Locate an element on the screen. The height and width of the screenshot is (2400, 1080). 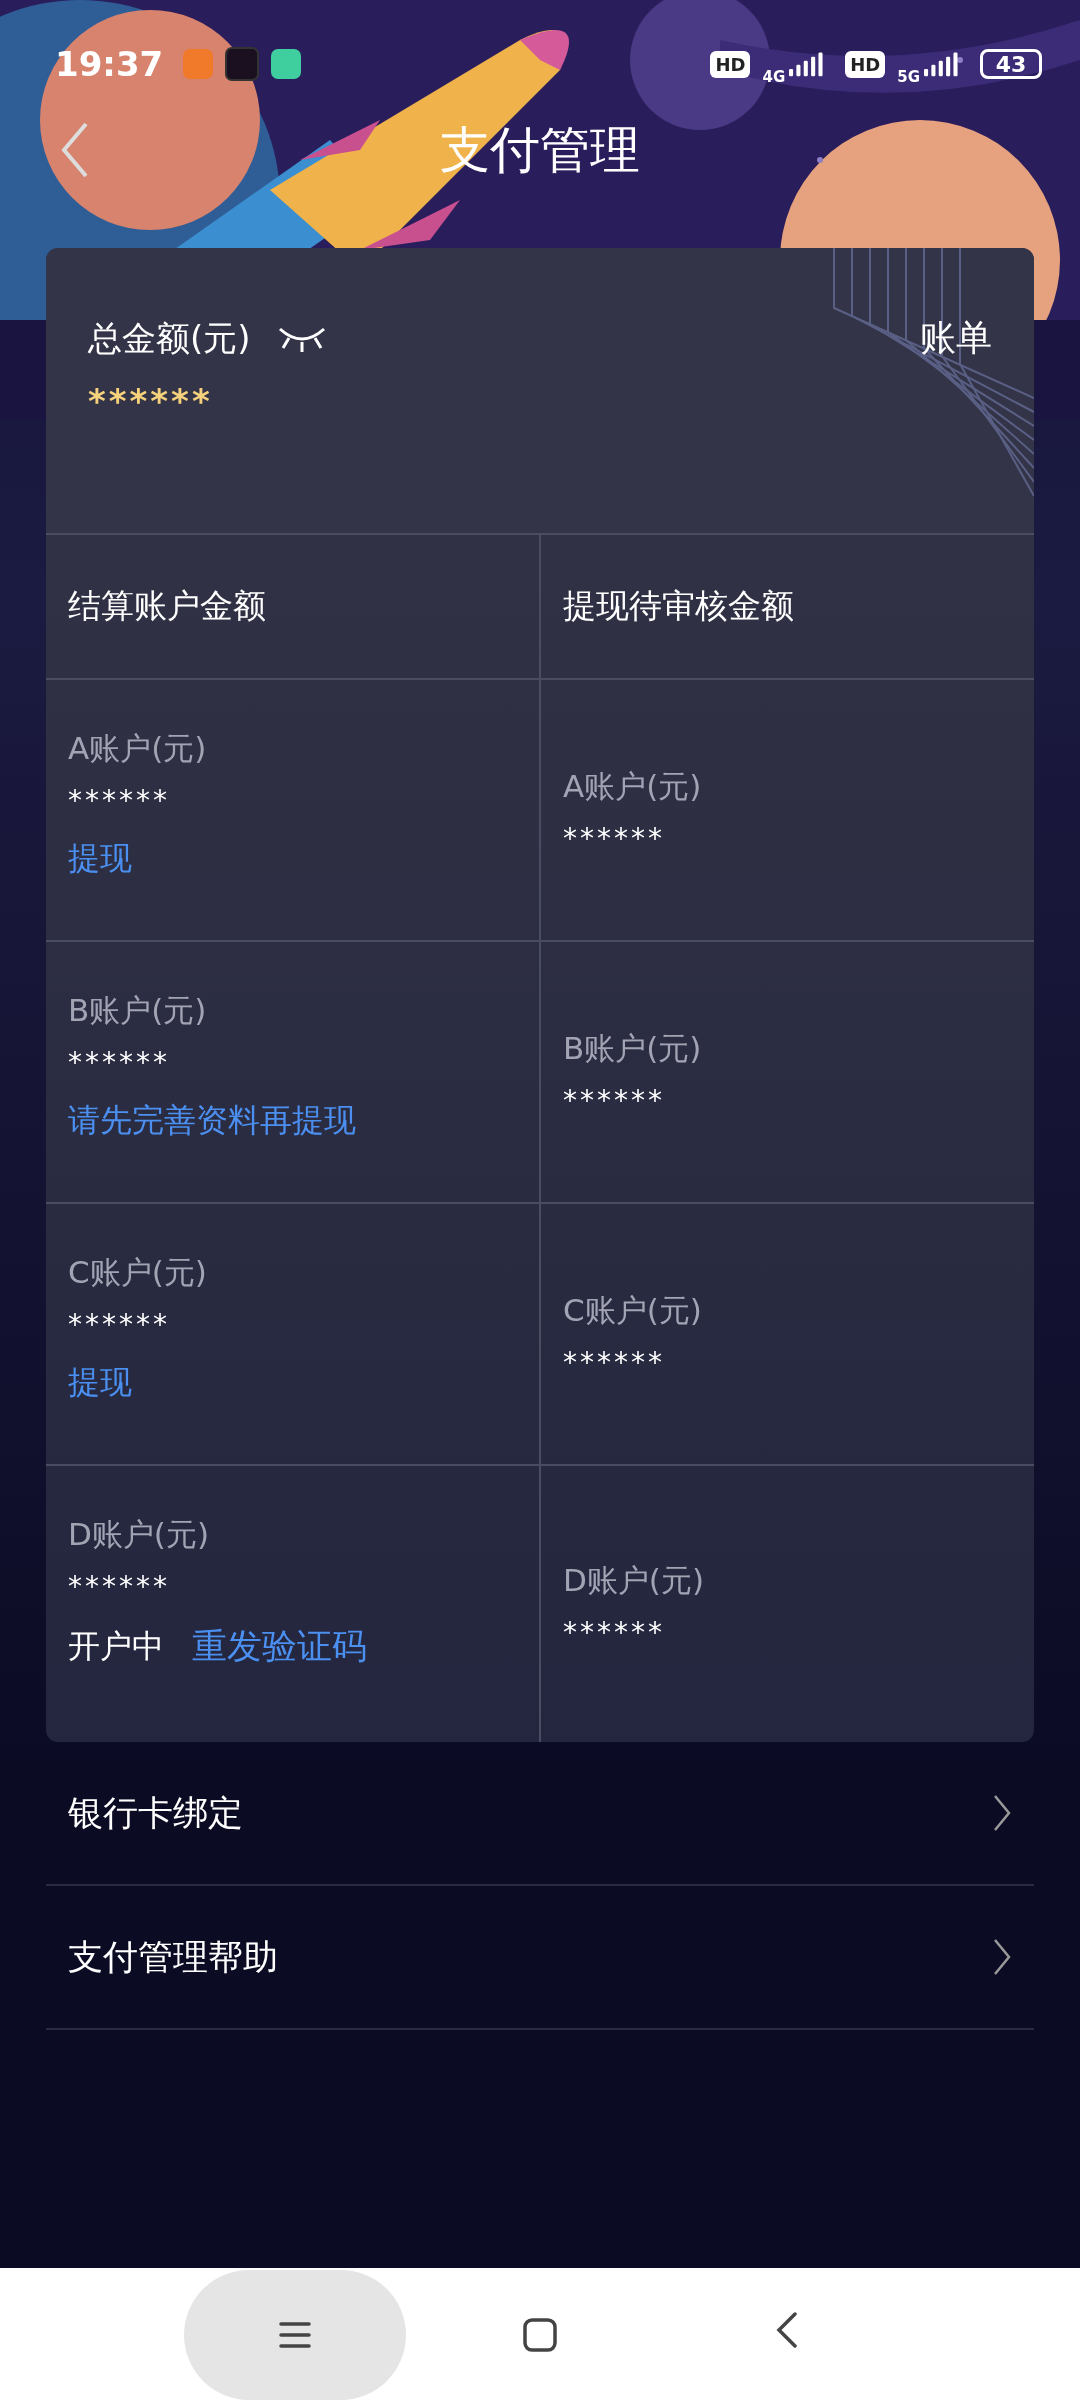
account-status: 开户中 is located at coordinates (116, 1646).